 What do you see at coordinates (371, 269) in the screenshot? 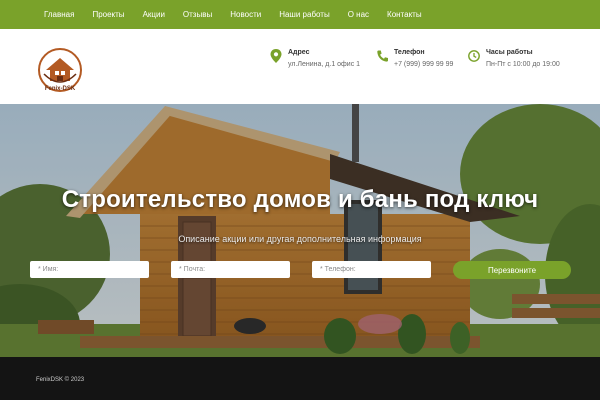
I see `phone-input` at bounding box center [371, 269].